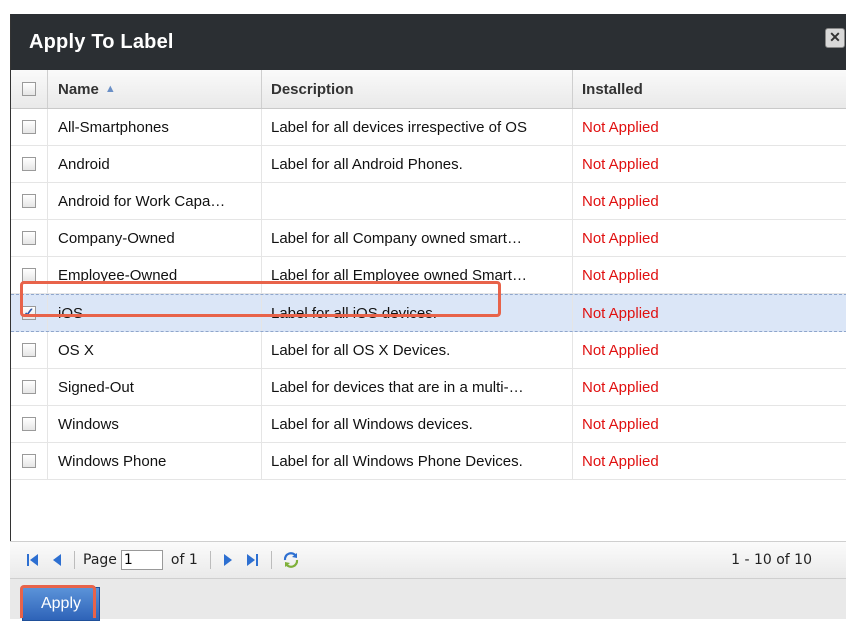 The image size is (846, 621). Describe the element at coordinates (155, 89) in the screenshot. I see `column-header-name: Name ▲` at that location.